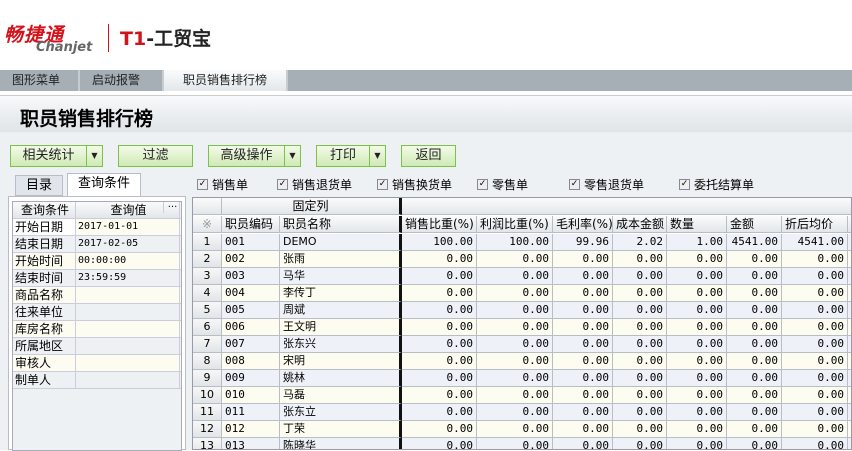 The image size is (852, 451). Describe the element at coordinates (122, 80) in the screenshot. I see `tab-startup-alert: 启动报警` at that location.